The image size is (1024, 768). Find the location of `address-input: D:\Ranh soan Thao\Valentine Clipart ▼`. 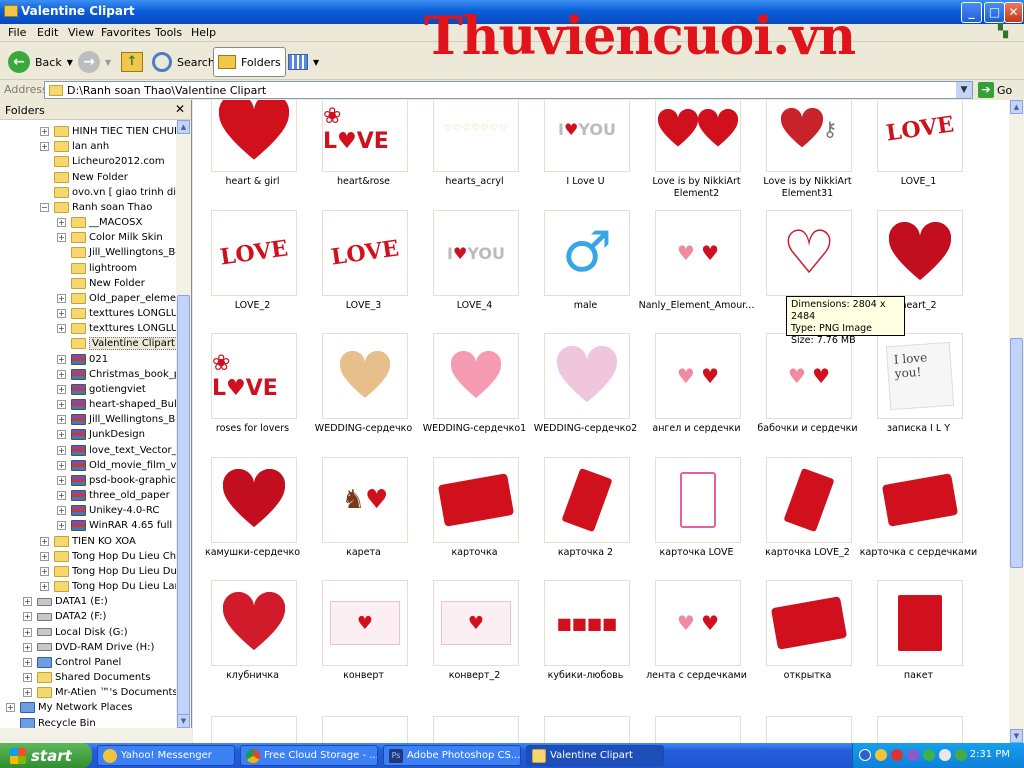

address-input: D:\Ranh soan Thao\Valentine Clipart ▼ is located at coordinates (508, 90).